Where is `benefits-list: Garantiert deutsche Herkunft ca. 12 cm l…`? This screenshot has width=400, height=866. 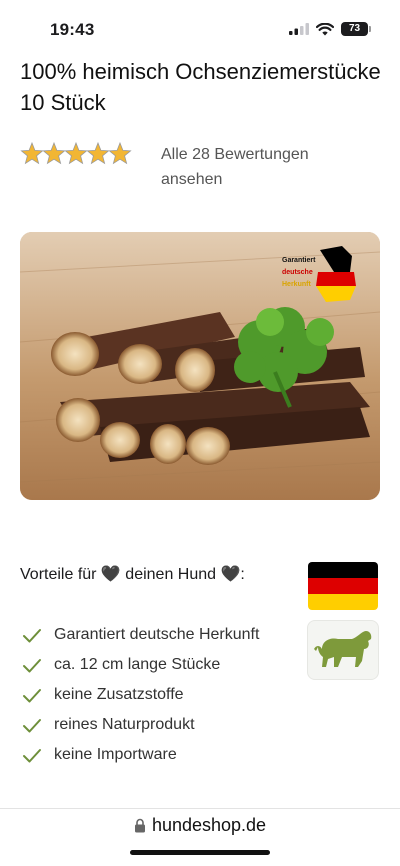
benefits-list: Garantiert deutsche Herkunft ca. 12 cm l… is located at coordinates (160, 695).